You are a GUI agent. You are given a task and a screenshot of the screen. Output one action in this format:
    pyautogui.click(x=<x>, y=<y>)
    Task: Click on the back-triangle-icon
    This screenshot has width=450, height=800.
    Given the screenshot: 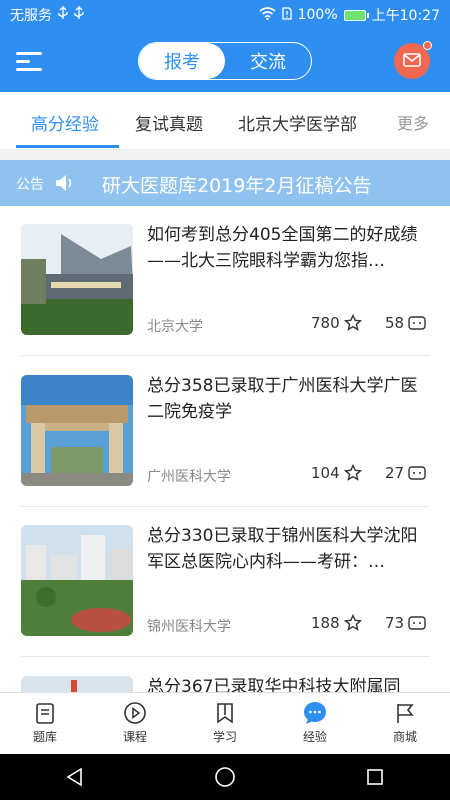 What is the action you would take?
    pyautogui.click(x=74, y=777)
    